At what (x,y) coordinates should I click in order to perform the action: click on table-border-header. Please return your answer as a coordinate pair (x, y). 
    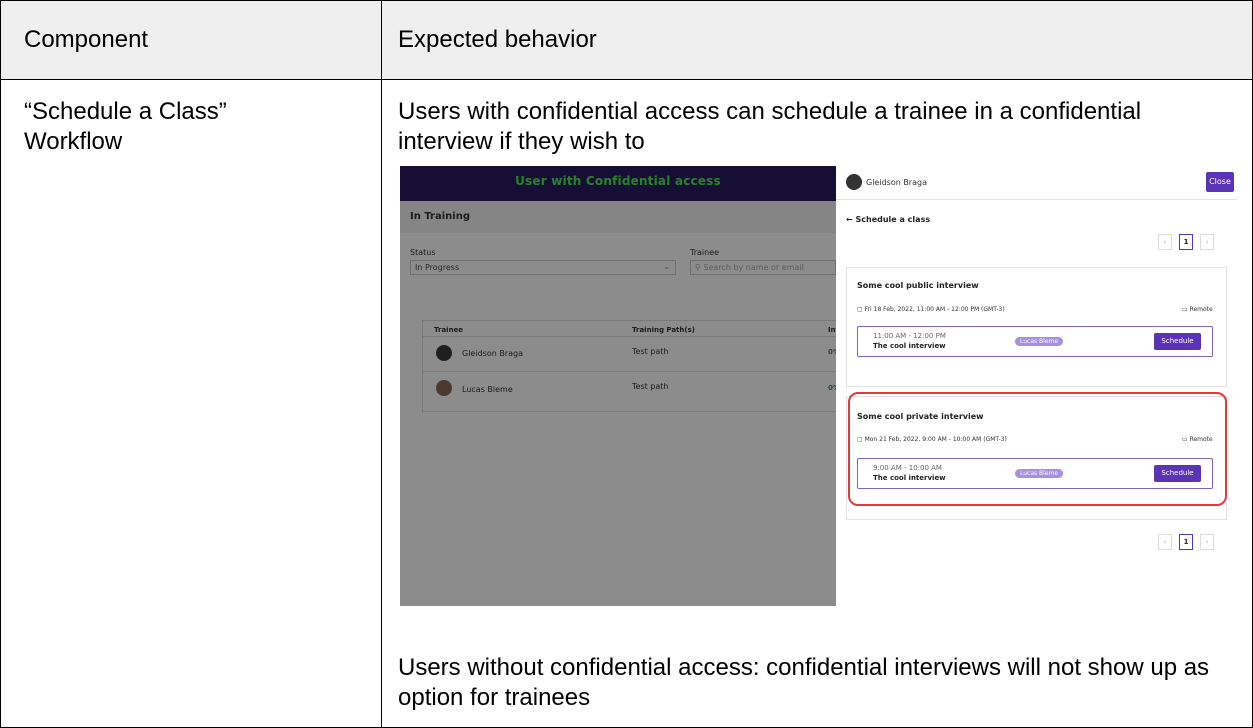
    Looking at the image, I should click on (626, 79).